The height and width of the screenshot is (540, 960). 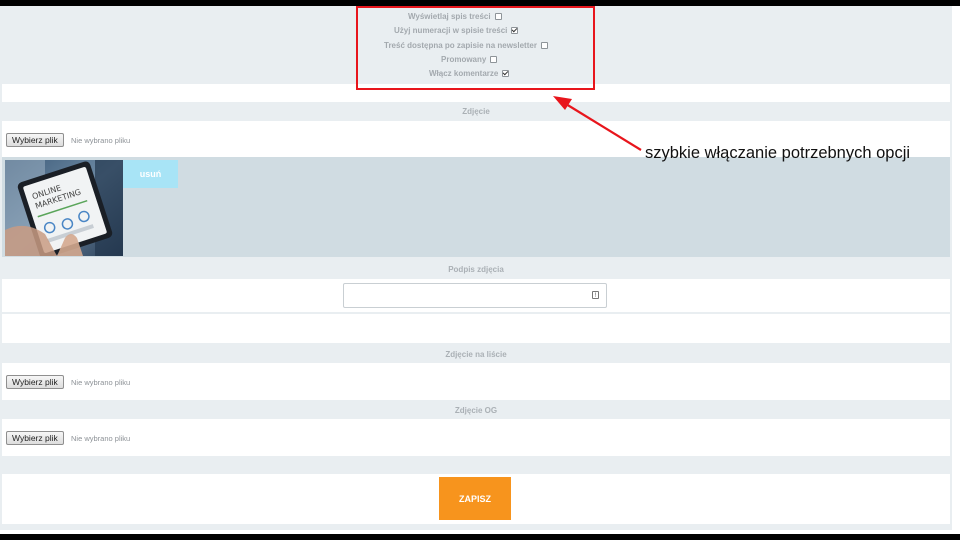 What do you see at coordinates (476, 269) in the screenshot?
I see `caption-label: Podpis zdjęcia` at bounding box center [476, 269].